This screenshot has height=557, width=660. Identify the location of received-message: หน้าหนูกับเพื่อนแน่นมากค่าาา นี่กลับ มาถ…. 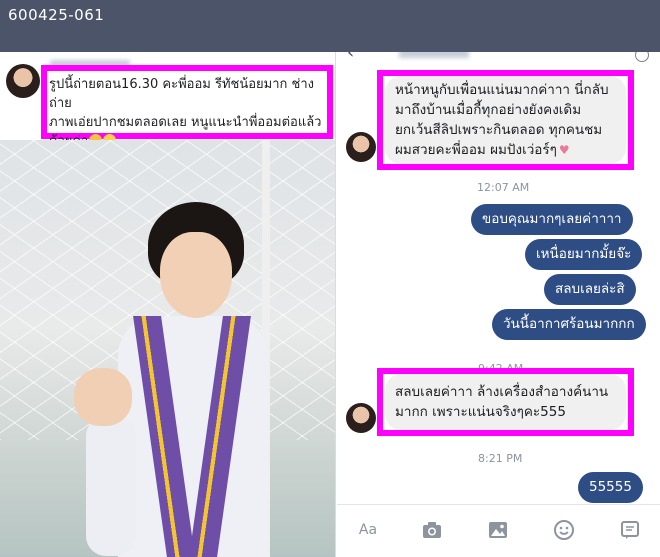
(505, 120).